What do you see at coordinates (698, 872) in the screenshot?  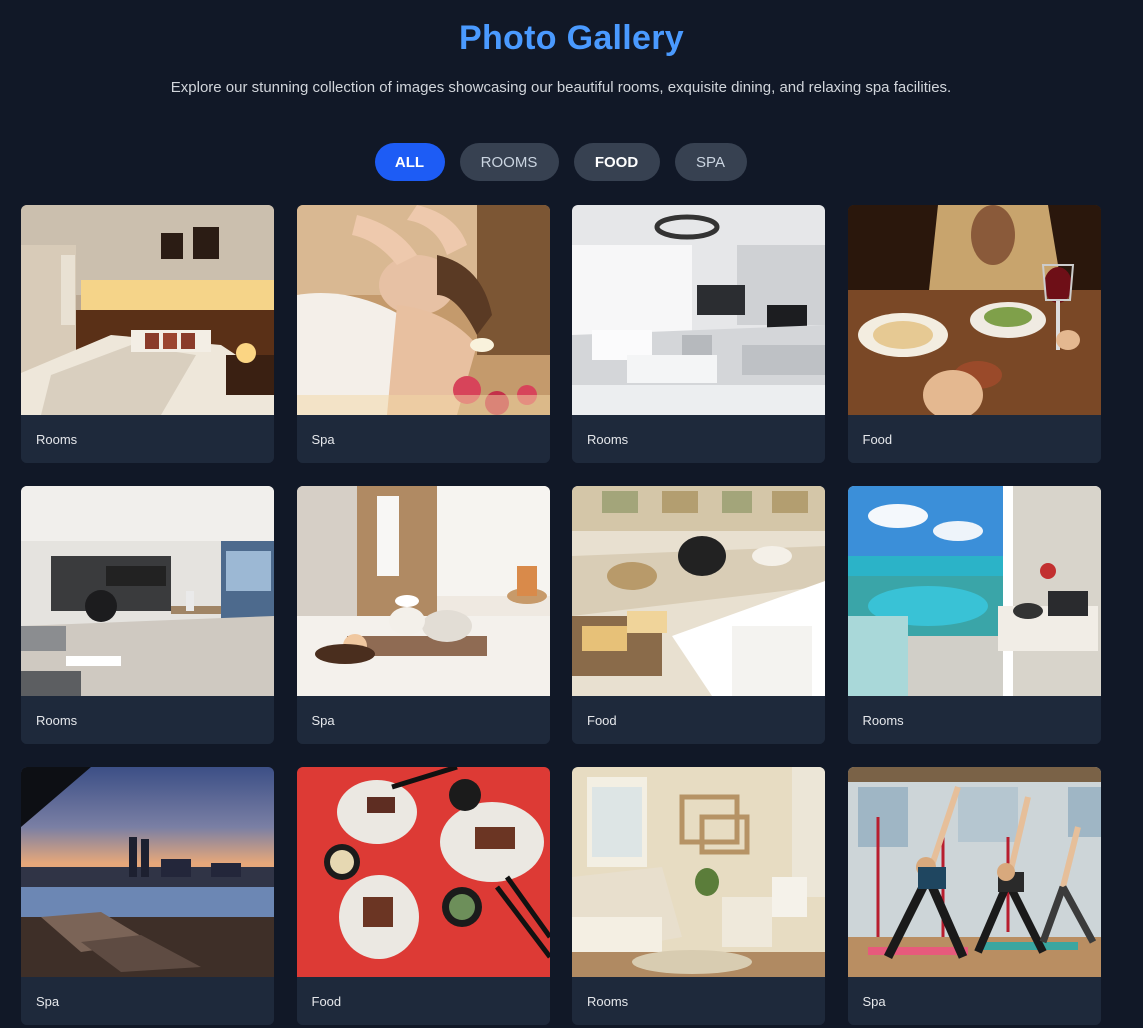 I see `vintage-bedroom-image` at bounding box center [698, 872].